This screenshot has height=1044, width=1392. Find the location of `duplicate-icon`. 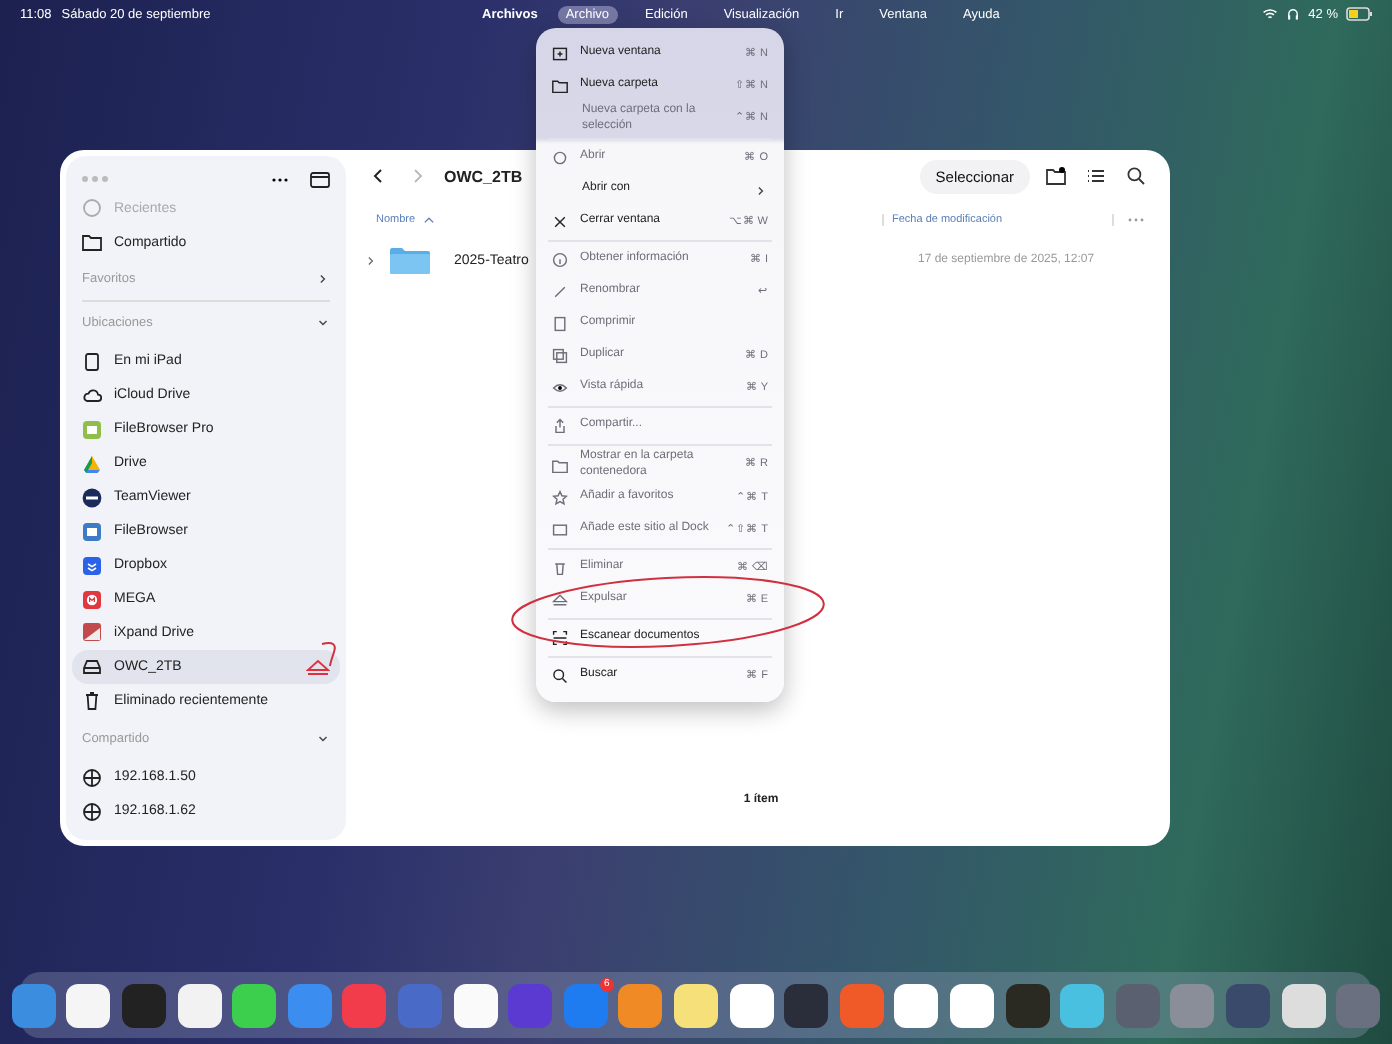

duplicate-icon is located at coordinates (560, 356).